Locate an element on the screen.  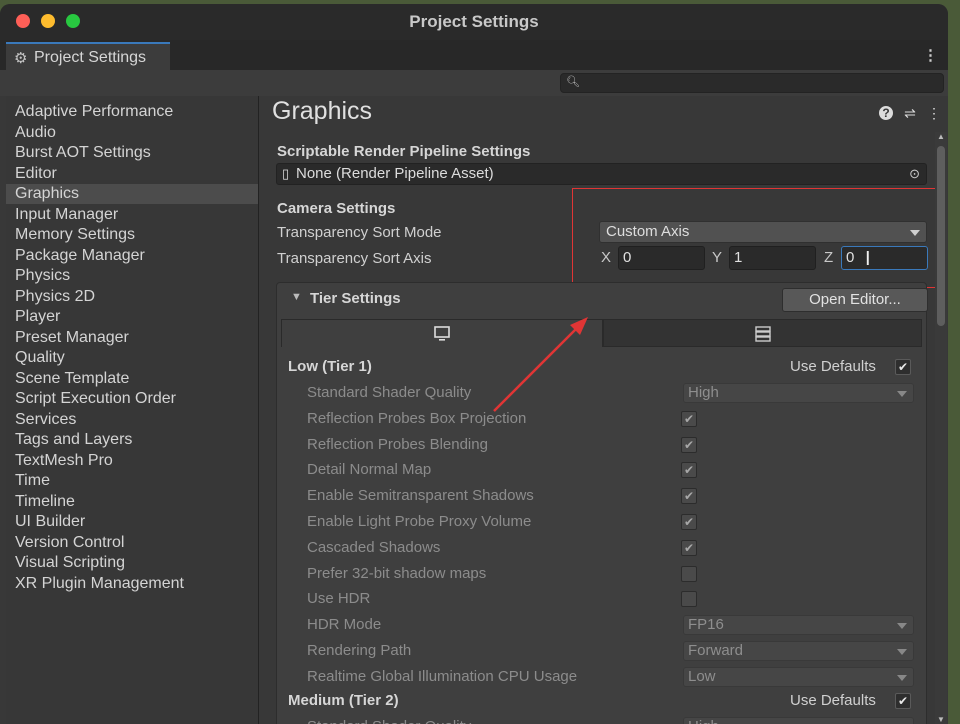
sidebar-item-tags-and-layers: Tags and Layers is located at coordinates (132, 440).